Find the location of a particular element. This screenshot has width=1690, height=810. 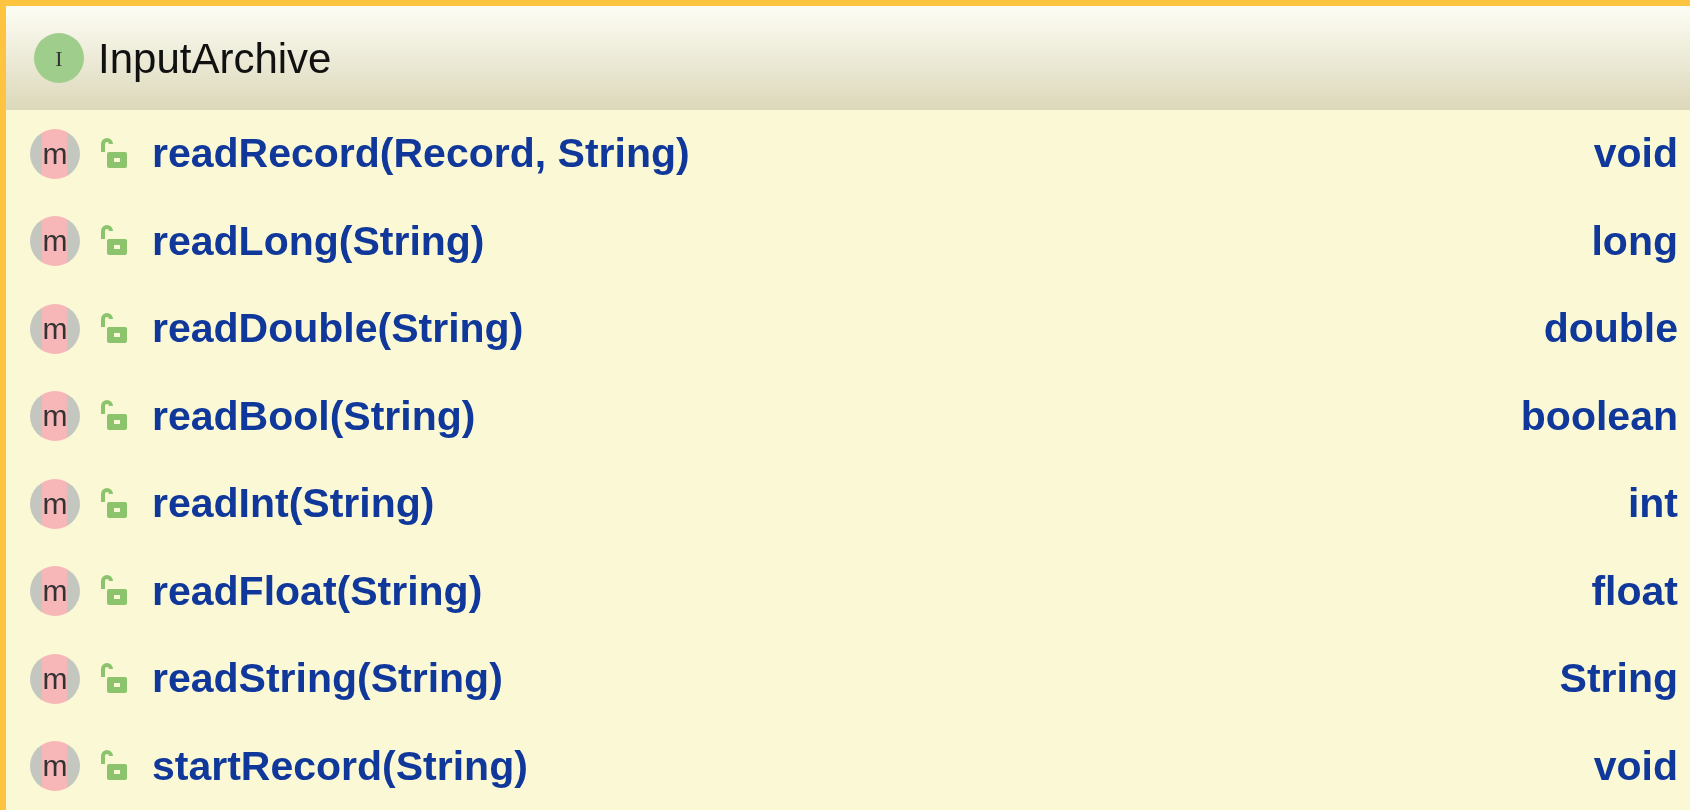

method-signature: readLong(String) is located at coordinates (318, 241).